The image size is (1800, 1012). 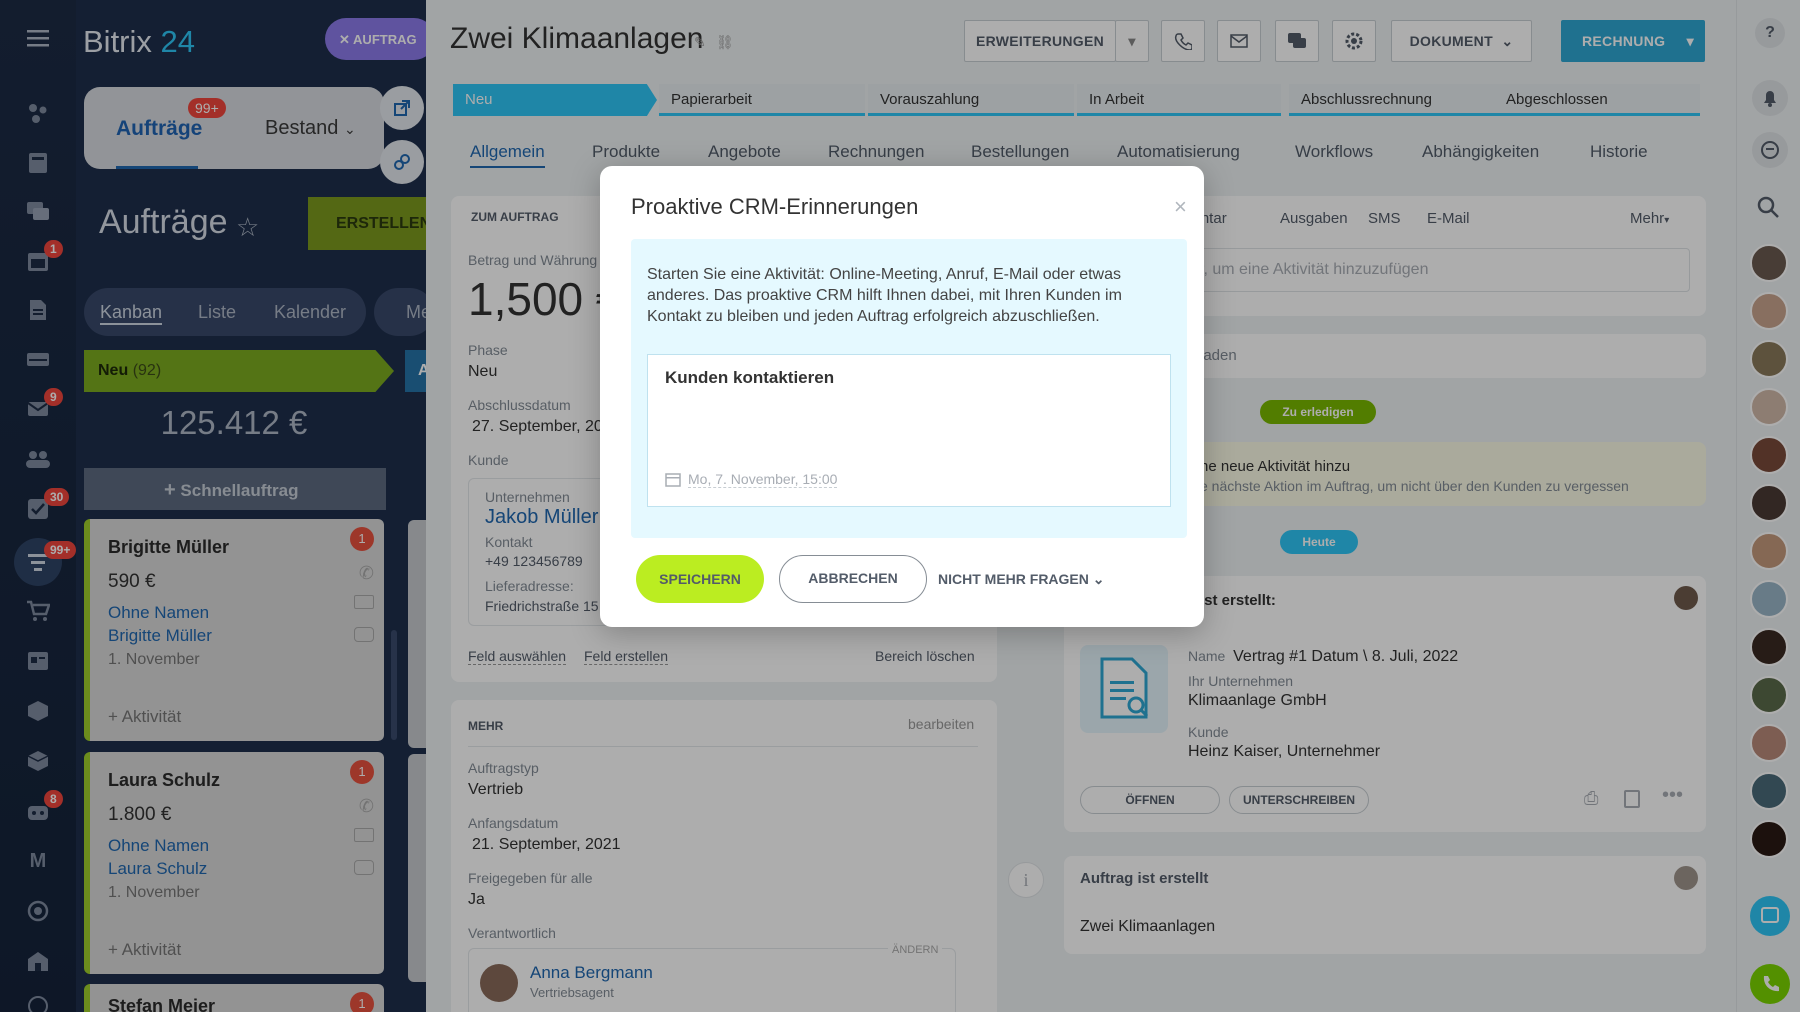 I want to click on dialog-title: Proaktive CRM-Erinnerungen, so click(x=775, y=206).